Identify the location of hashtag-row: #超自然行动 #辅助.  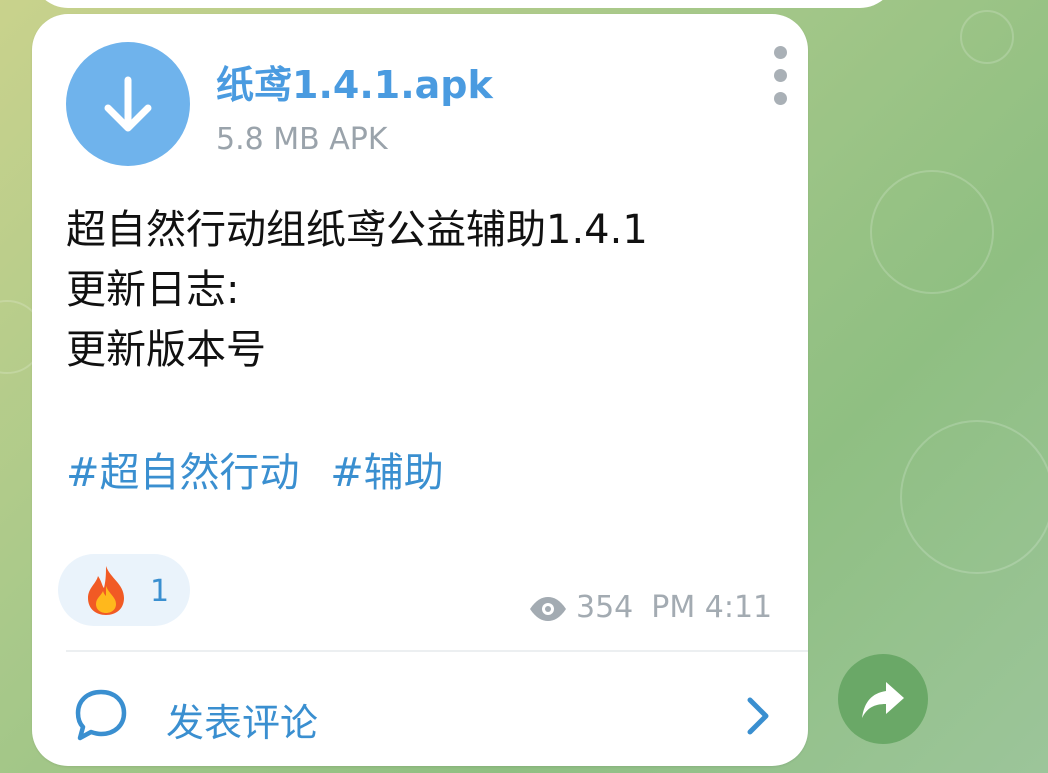
(264, 469).